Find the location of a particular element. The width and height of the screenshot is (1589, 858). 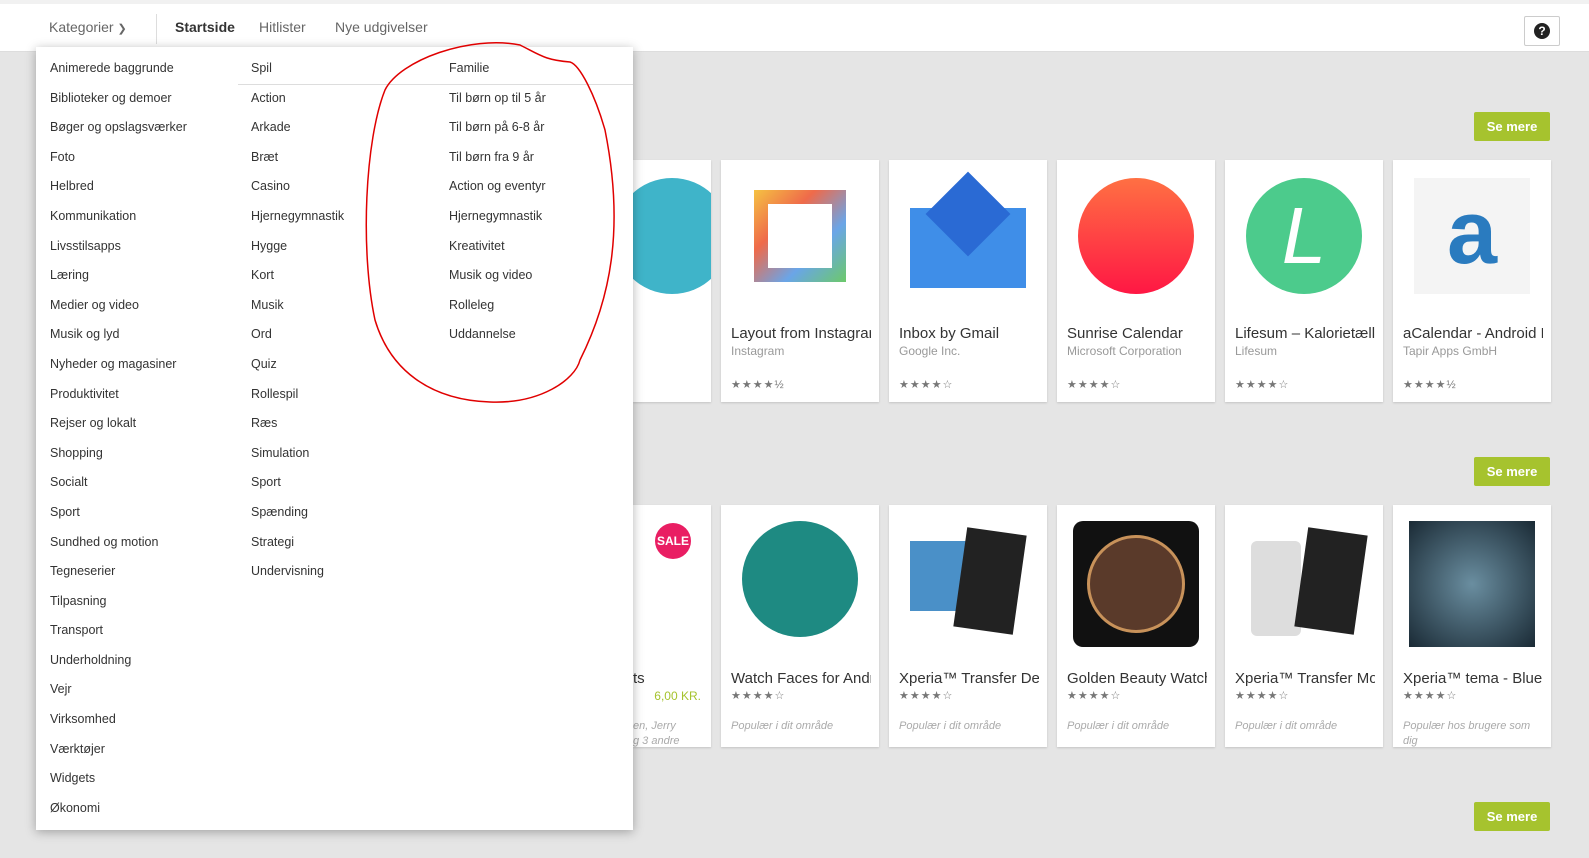

app-card: Inbox by Gmail Google Inc. ★★★★☆ is located at coordinates (968, 281).